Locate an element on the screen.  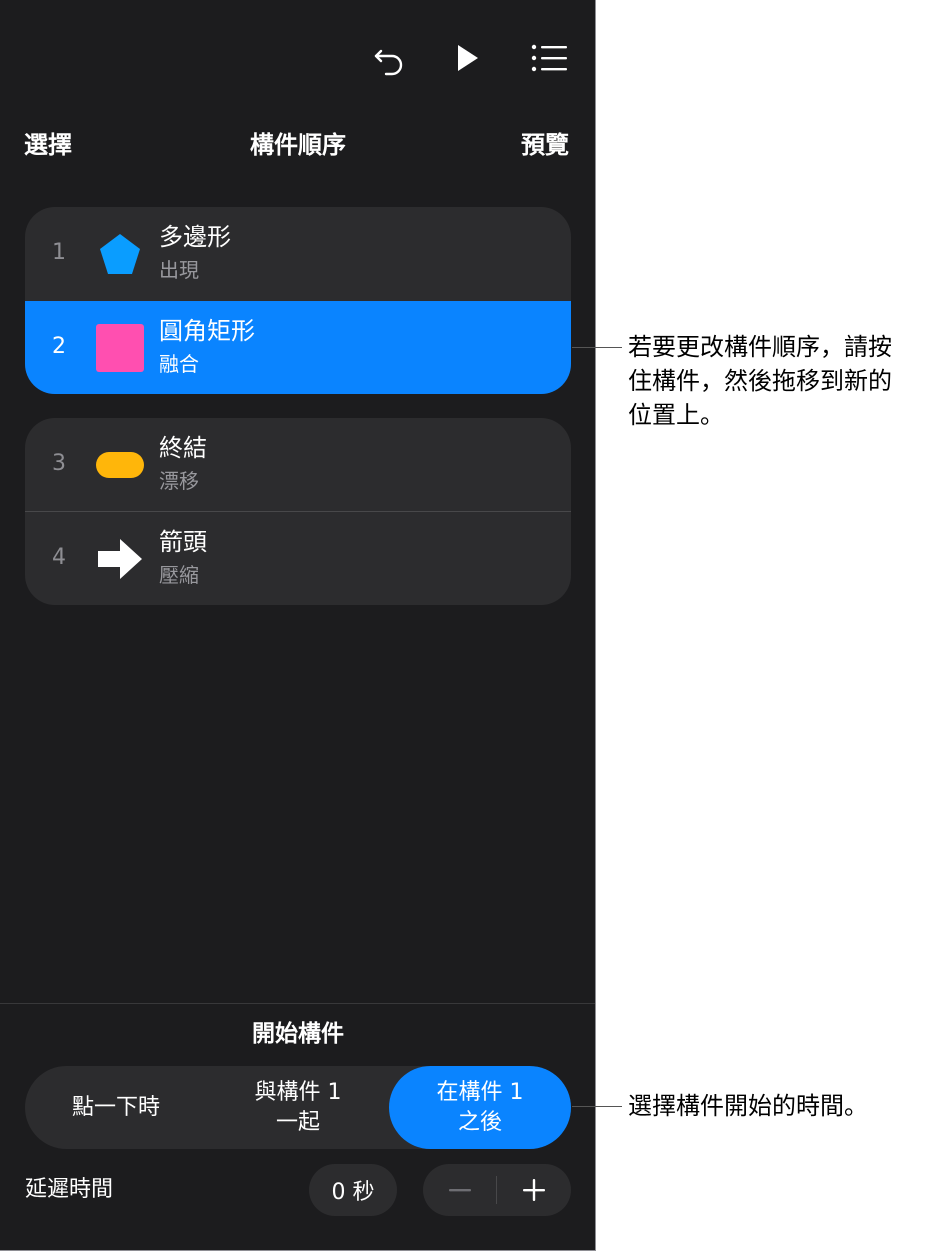
build-title: 多邊形 is located at coordinates (195, 237).